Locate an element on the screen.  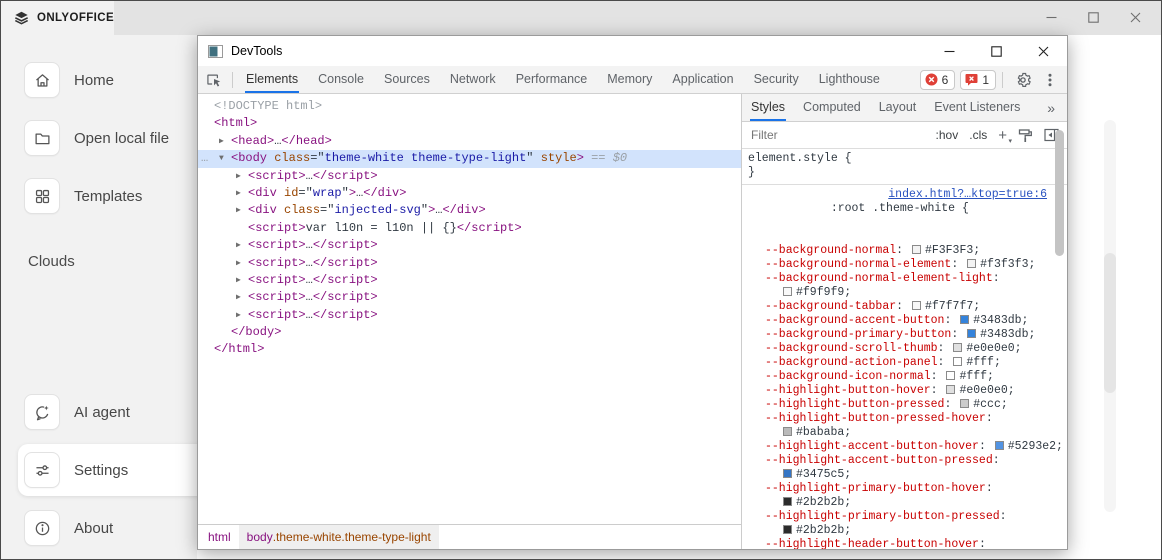
issues-badge: 1 is located at coordinates (978, 79).